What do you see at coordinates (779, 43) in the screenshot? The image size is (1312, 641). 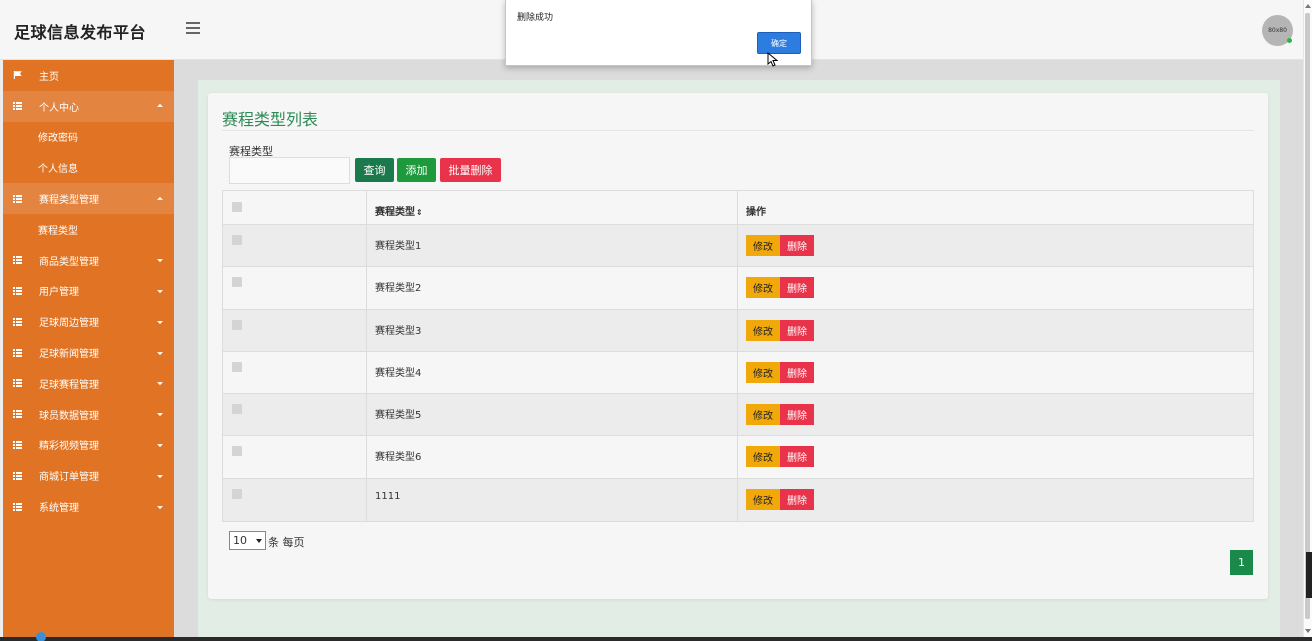 I see `dialog-ok-button: 确定` at bounding box center [779, 43].